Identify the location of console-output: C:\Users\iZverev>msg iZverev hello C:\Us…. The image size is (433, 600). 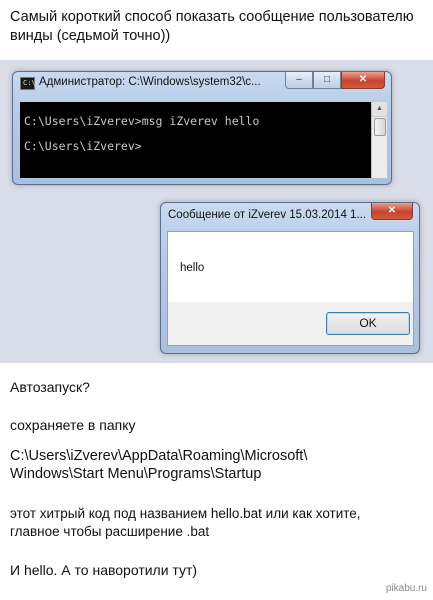
(195, 140).